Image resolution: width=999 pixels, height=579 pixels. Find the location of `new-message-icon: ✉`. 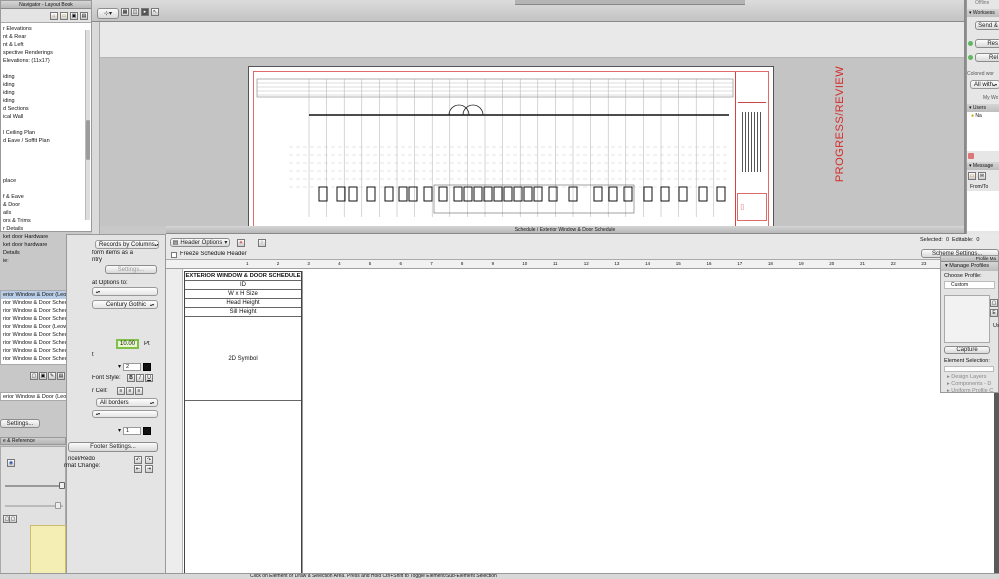

new-message-icon: ✉ is located at coordinates (982, 176).